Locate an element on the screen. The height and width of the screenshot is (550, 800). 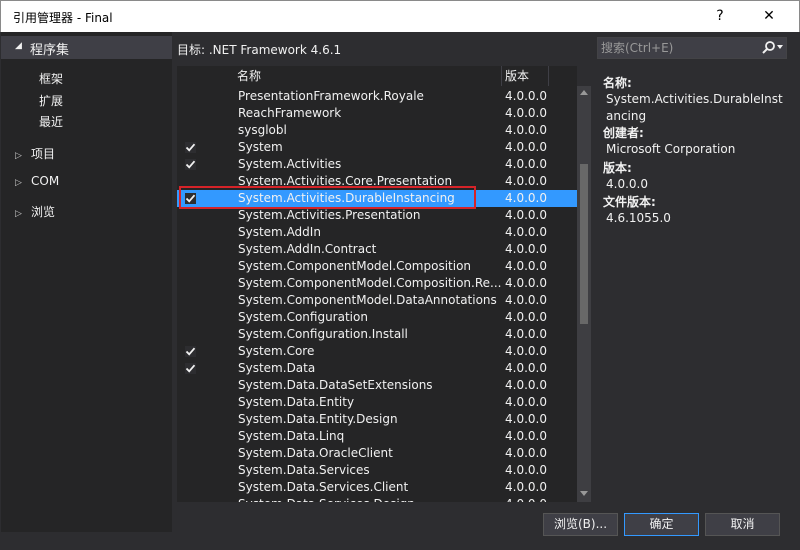
list-row: System.ComponentModel.Composition 4.0.0.0 is located at coordinates (377, 266).